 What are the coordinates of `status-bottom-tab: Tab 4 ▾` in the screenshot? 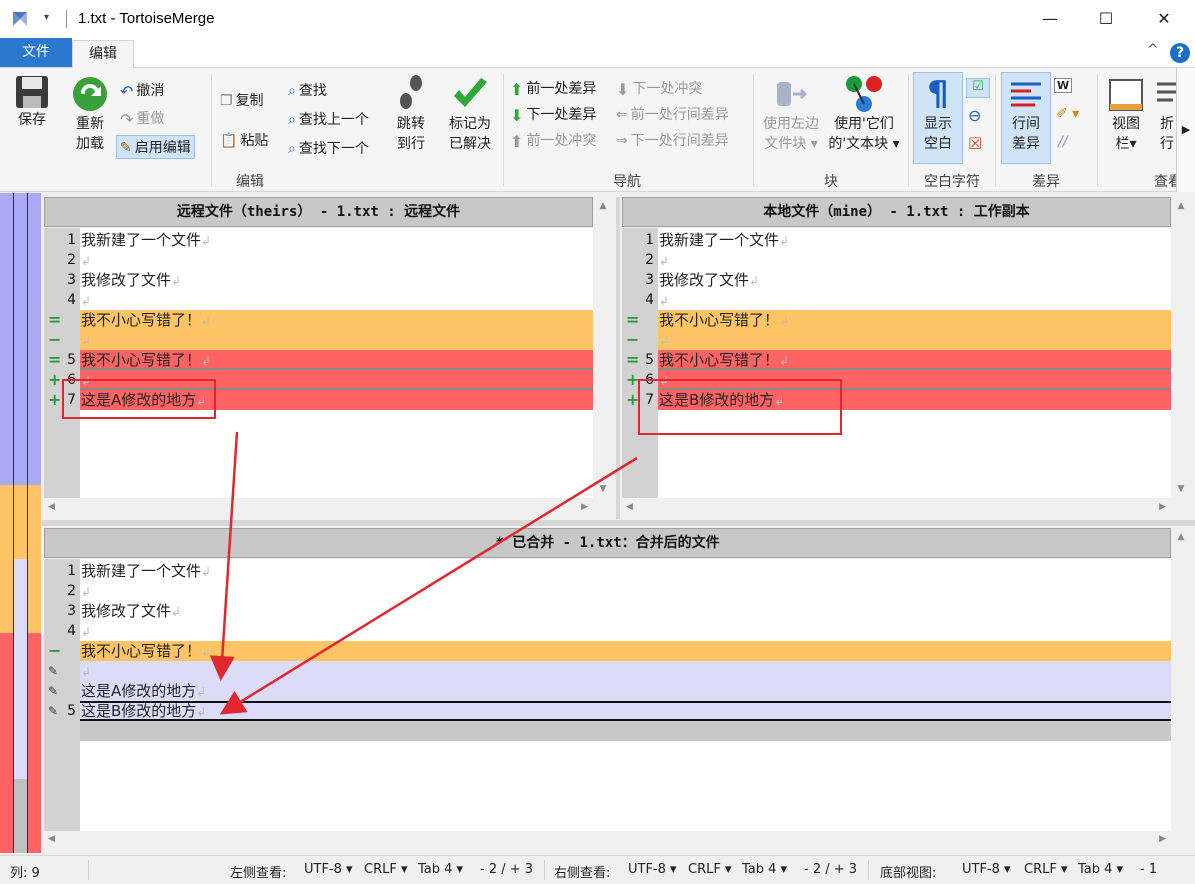 It's located at (1100, 869).